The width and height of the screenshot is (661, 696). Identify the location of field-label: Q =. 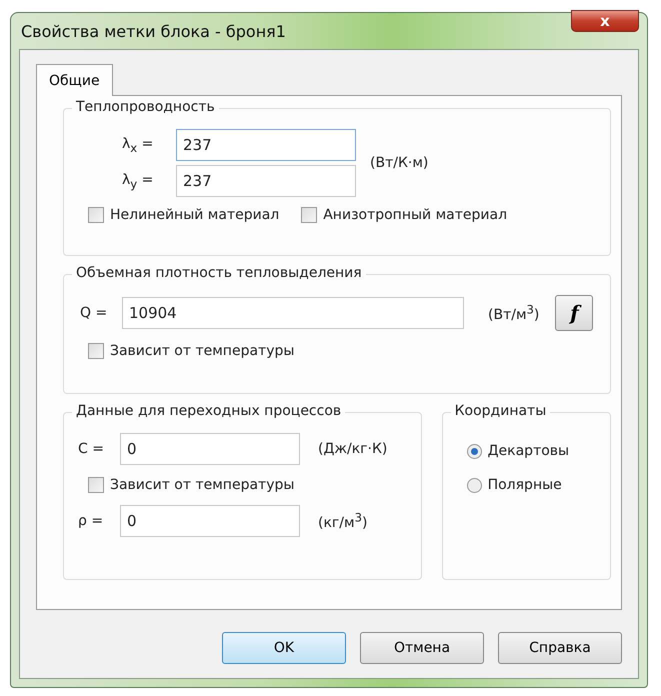
(94, 313).